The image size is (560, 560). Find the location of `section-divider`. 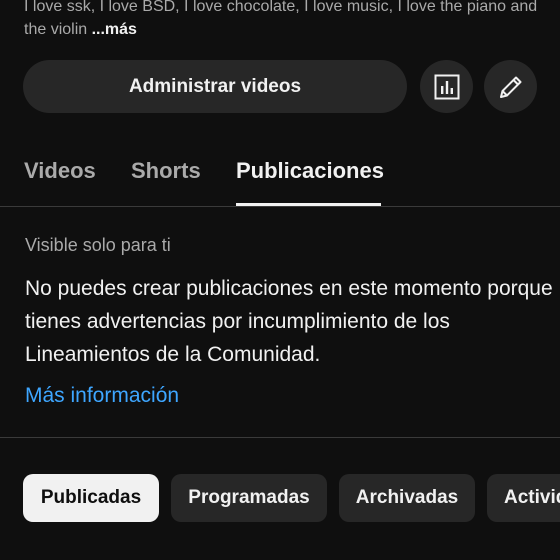

section-divider is located at coordinates (280, 437).